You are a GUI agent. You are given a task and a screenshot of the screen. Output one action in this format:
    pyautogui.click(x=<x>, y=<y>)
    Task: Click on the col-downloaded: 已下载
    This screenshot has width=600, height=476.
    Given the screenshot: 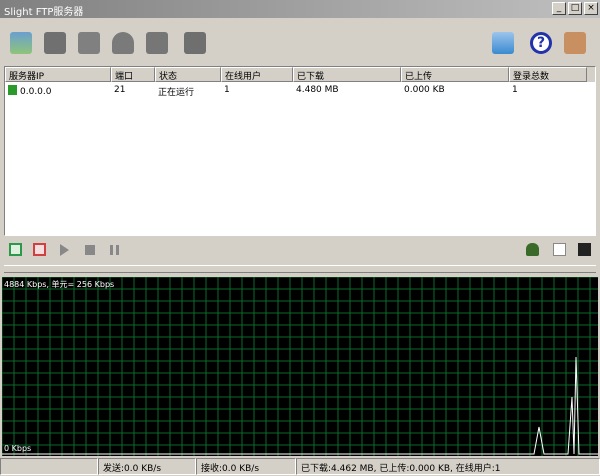 What is the action you would take?
    pyautogui.click(x=347, y=74)
    